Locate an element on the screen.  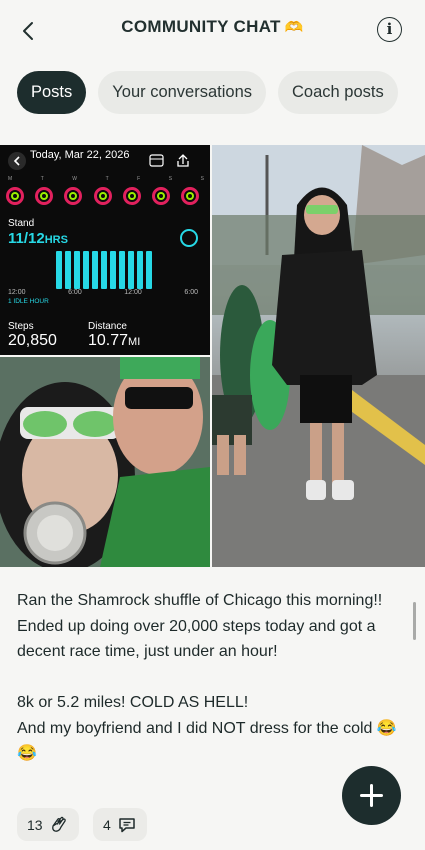
fitness-date: Today, Mar 22, 2026 is located at coordinates (80, 155).